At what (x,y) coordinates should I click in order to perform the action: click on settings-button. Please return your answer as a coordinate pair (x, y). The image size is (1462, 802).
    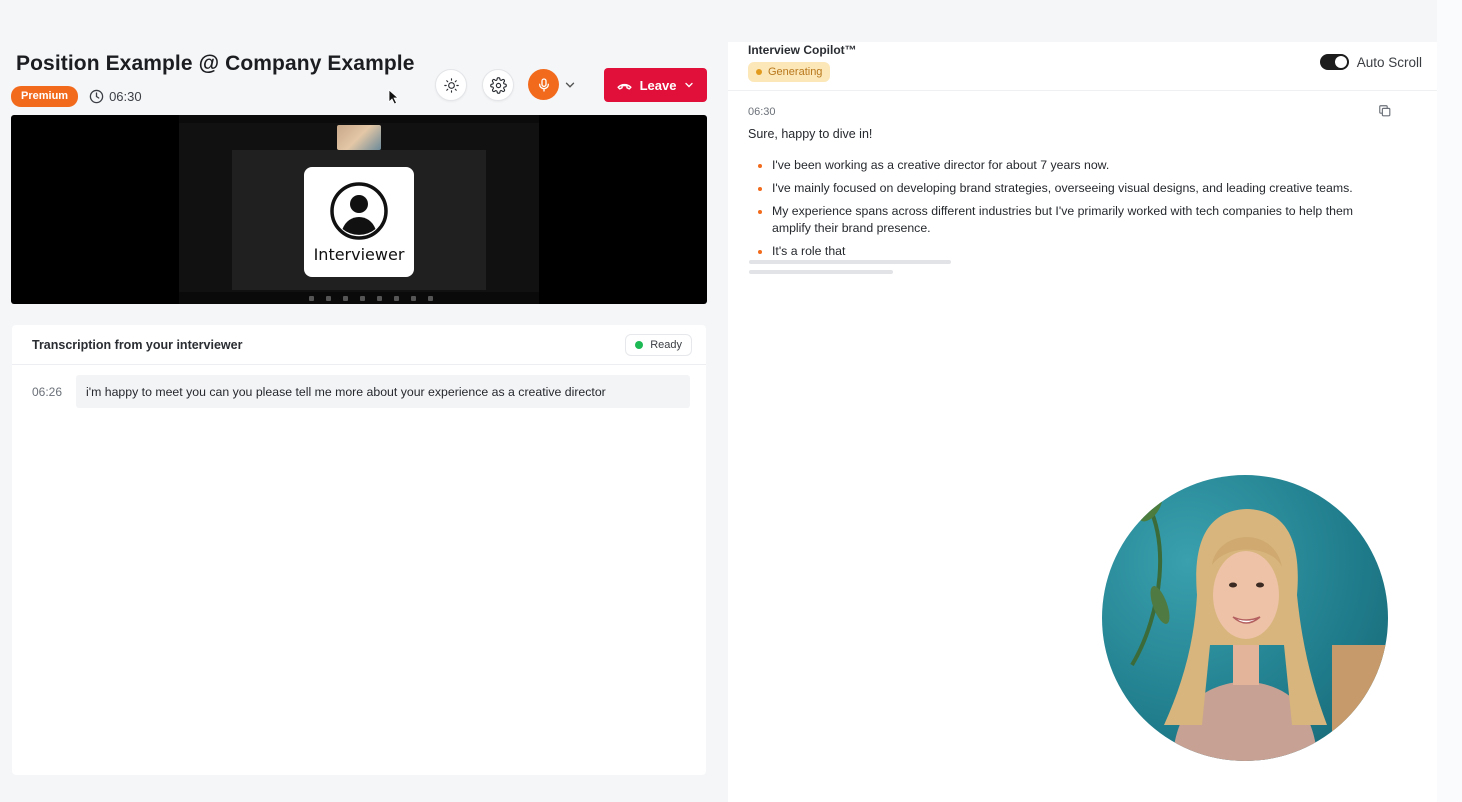
    Looking at the image, I should click on (498, 85).